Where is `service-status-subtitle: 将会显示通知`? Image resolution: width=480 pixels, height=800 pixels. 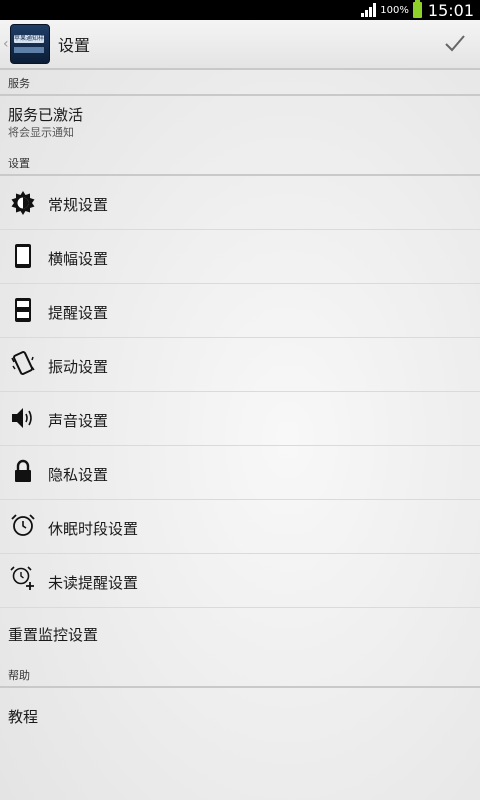 service-status-subtitle: 将会显示通知 is located at coordinates (41, 132).